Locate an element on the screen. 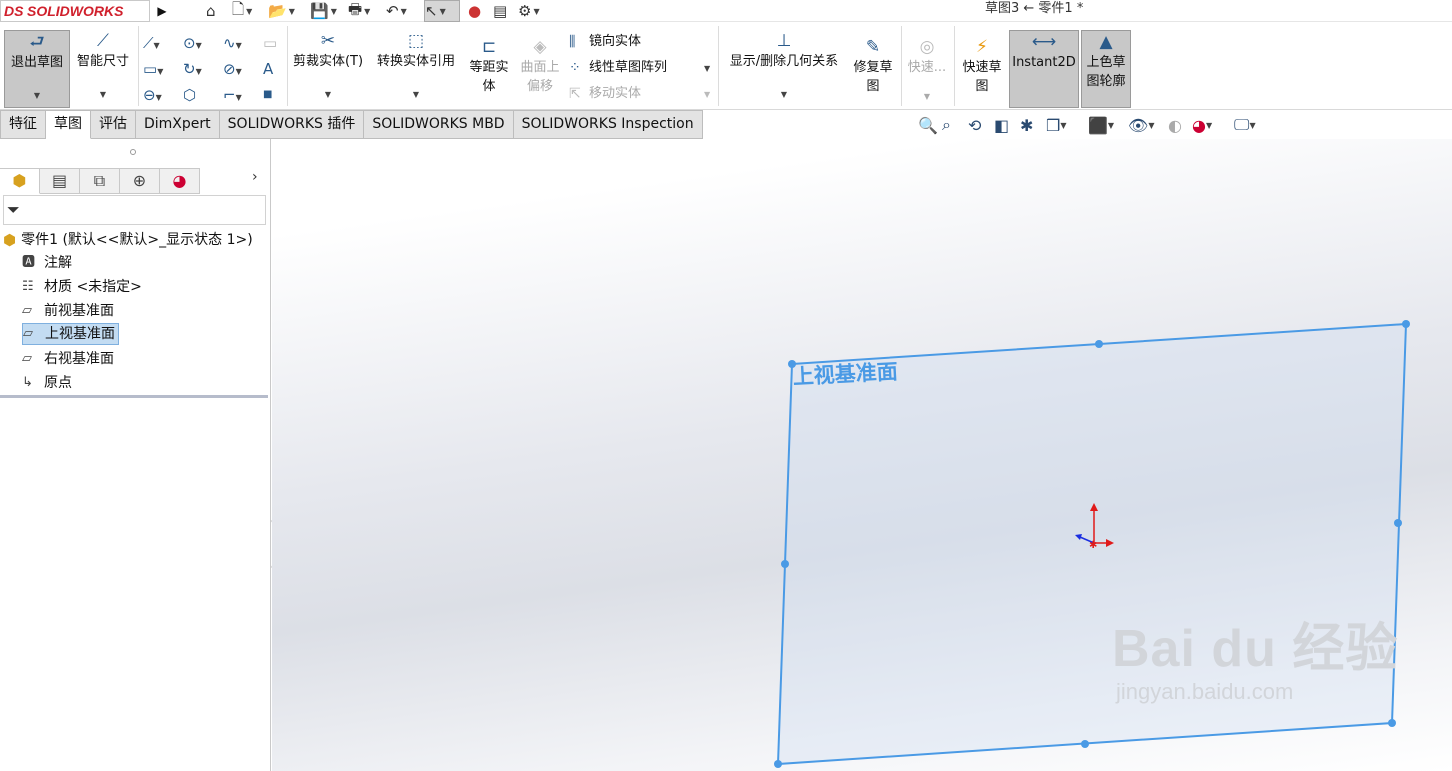 This screenshot has height=771, width=1452. feature-manager-tab-icon: ⬢ is located at coordinates (20, 181).